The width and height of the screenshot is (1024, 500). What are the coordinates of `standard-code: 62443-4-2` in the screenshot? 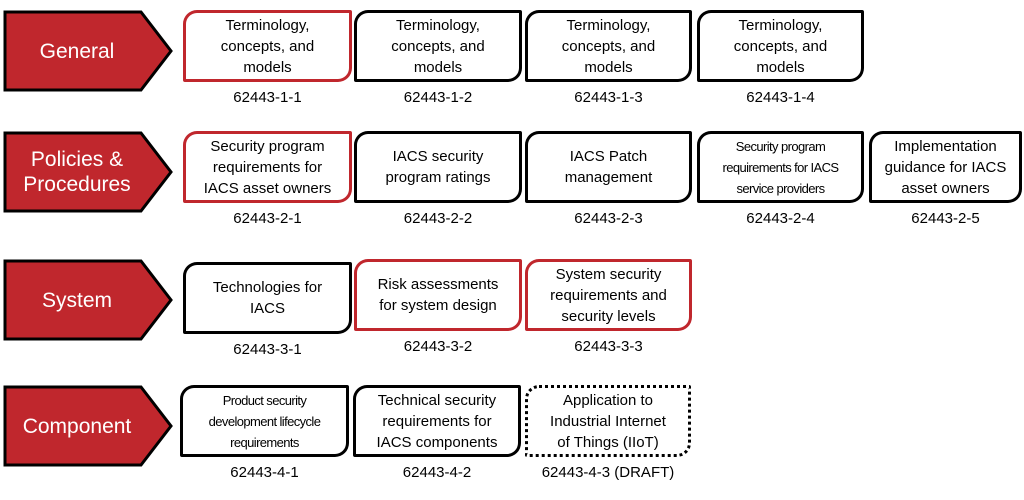 It's located at (437, 472).